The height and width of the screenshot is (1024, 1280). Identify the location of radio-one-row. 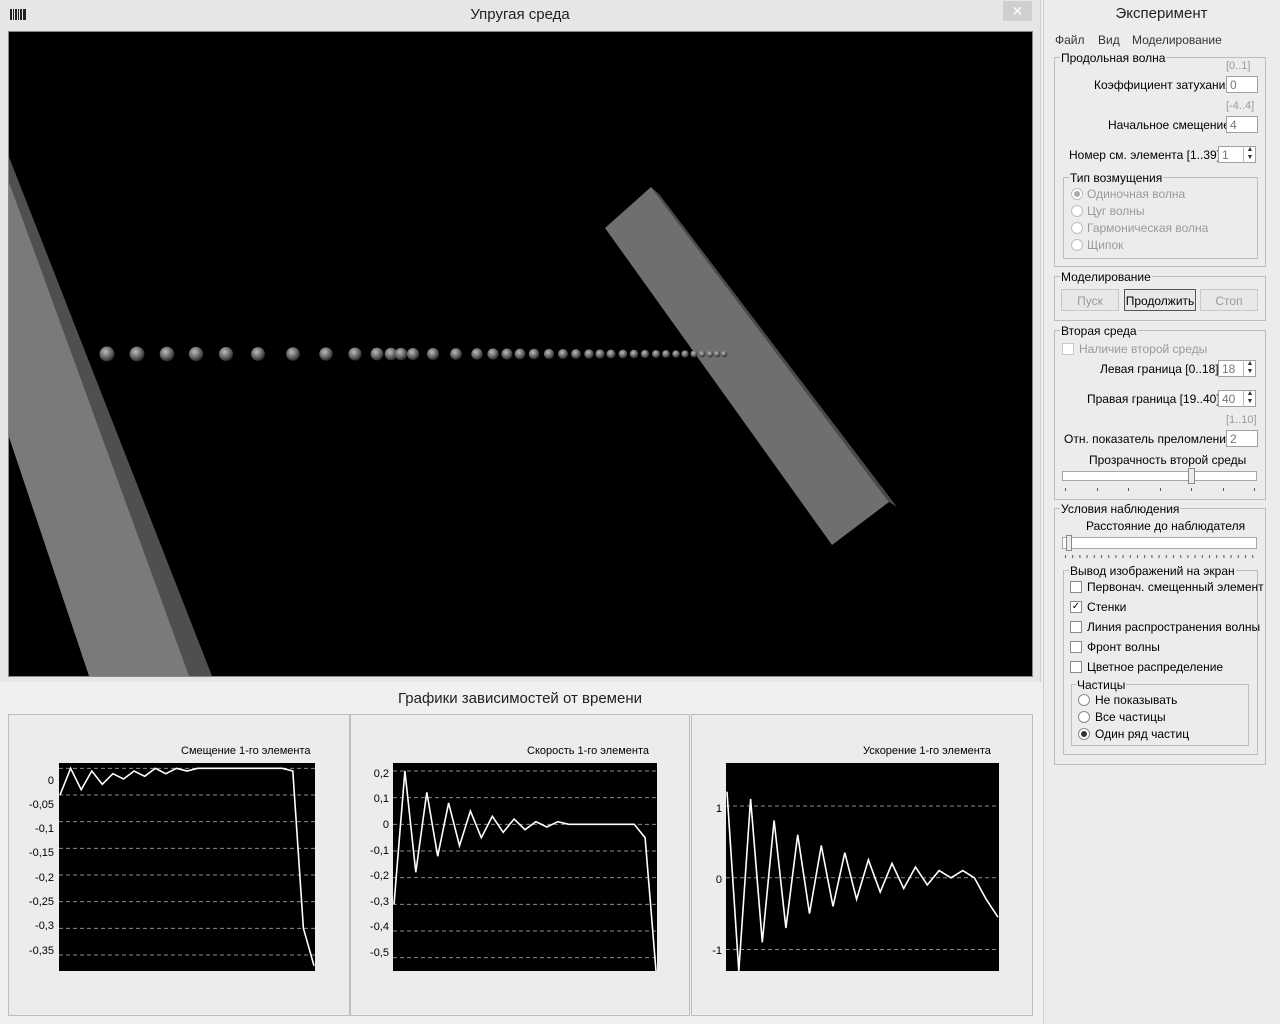
(1084, 734).